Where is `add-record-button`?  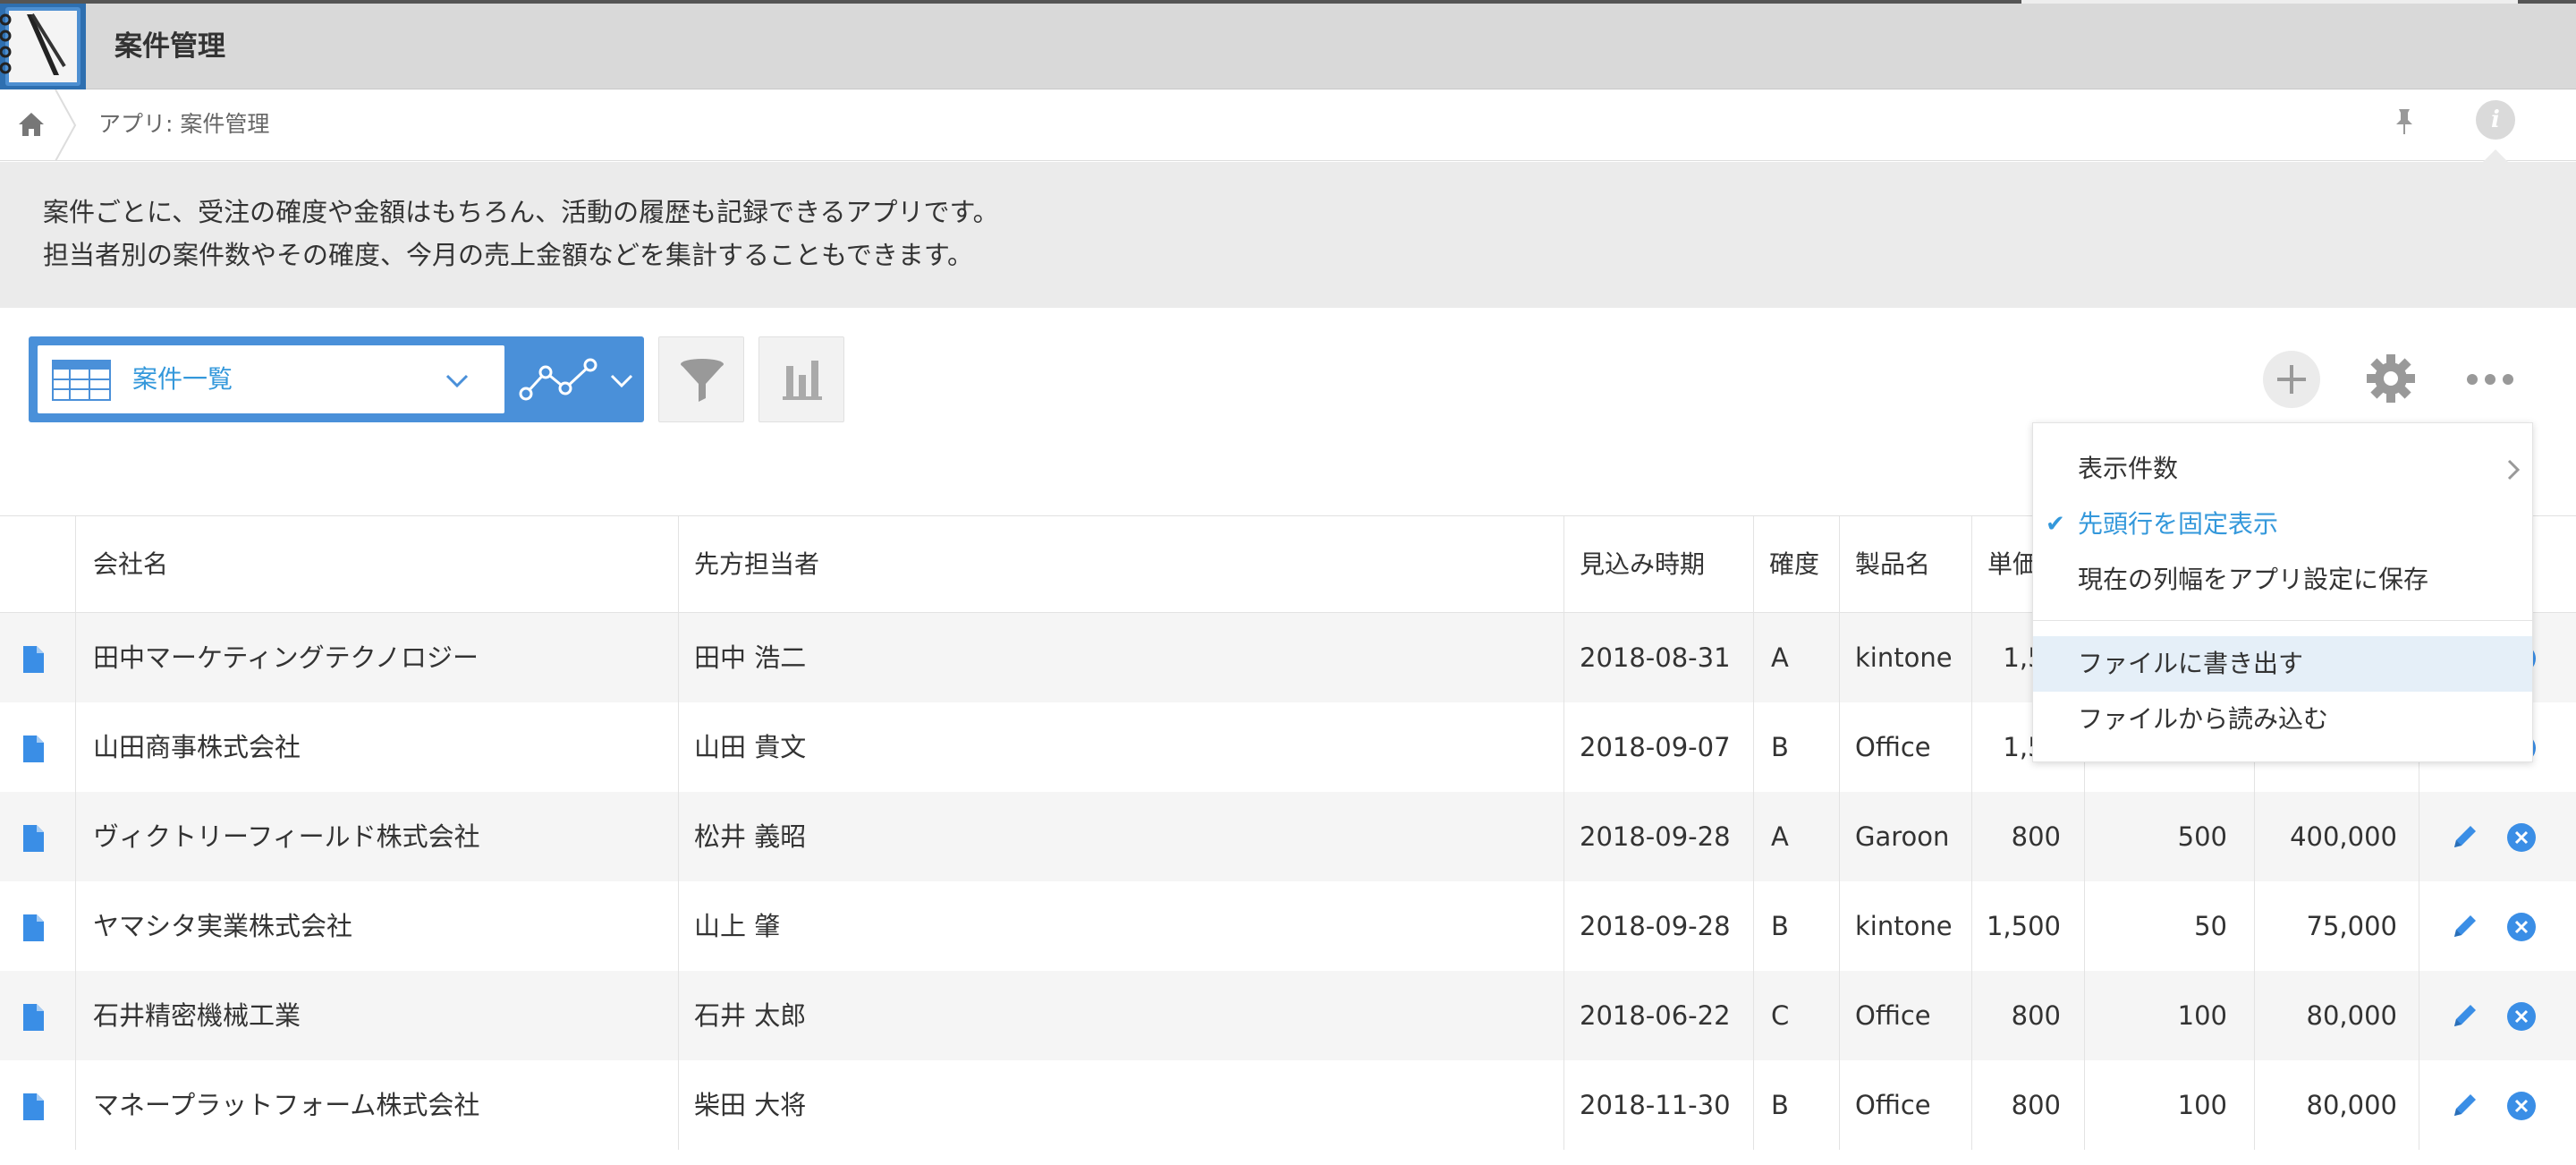
add-record-button is located at coordinates (2291, 379).